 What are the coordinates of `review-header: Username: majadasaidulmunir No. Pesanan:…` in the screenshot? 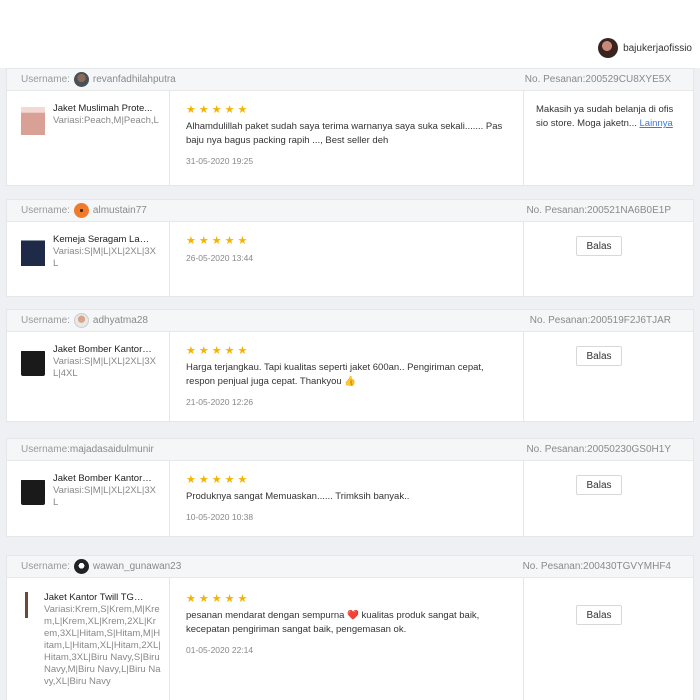 It's located at (350, 450).